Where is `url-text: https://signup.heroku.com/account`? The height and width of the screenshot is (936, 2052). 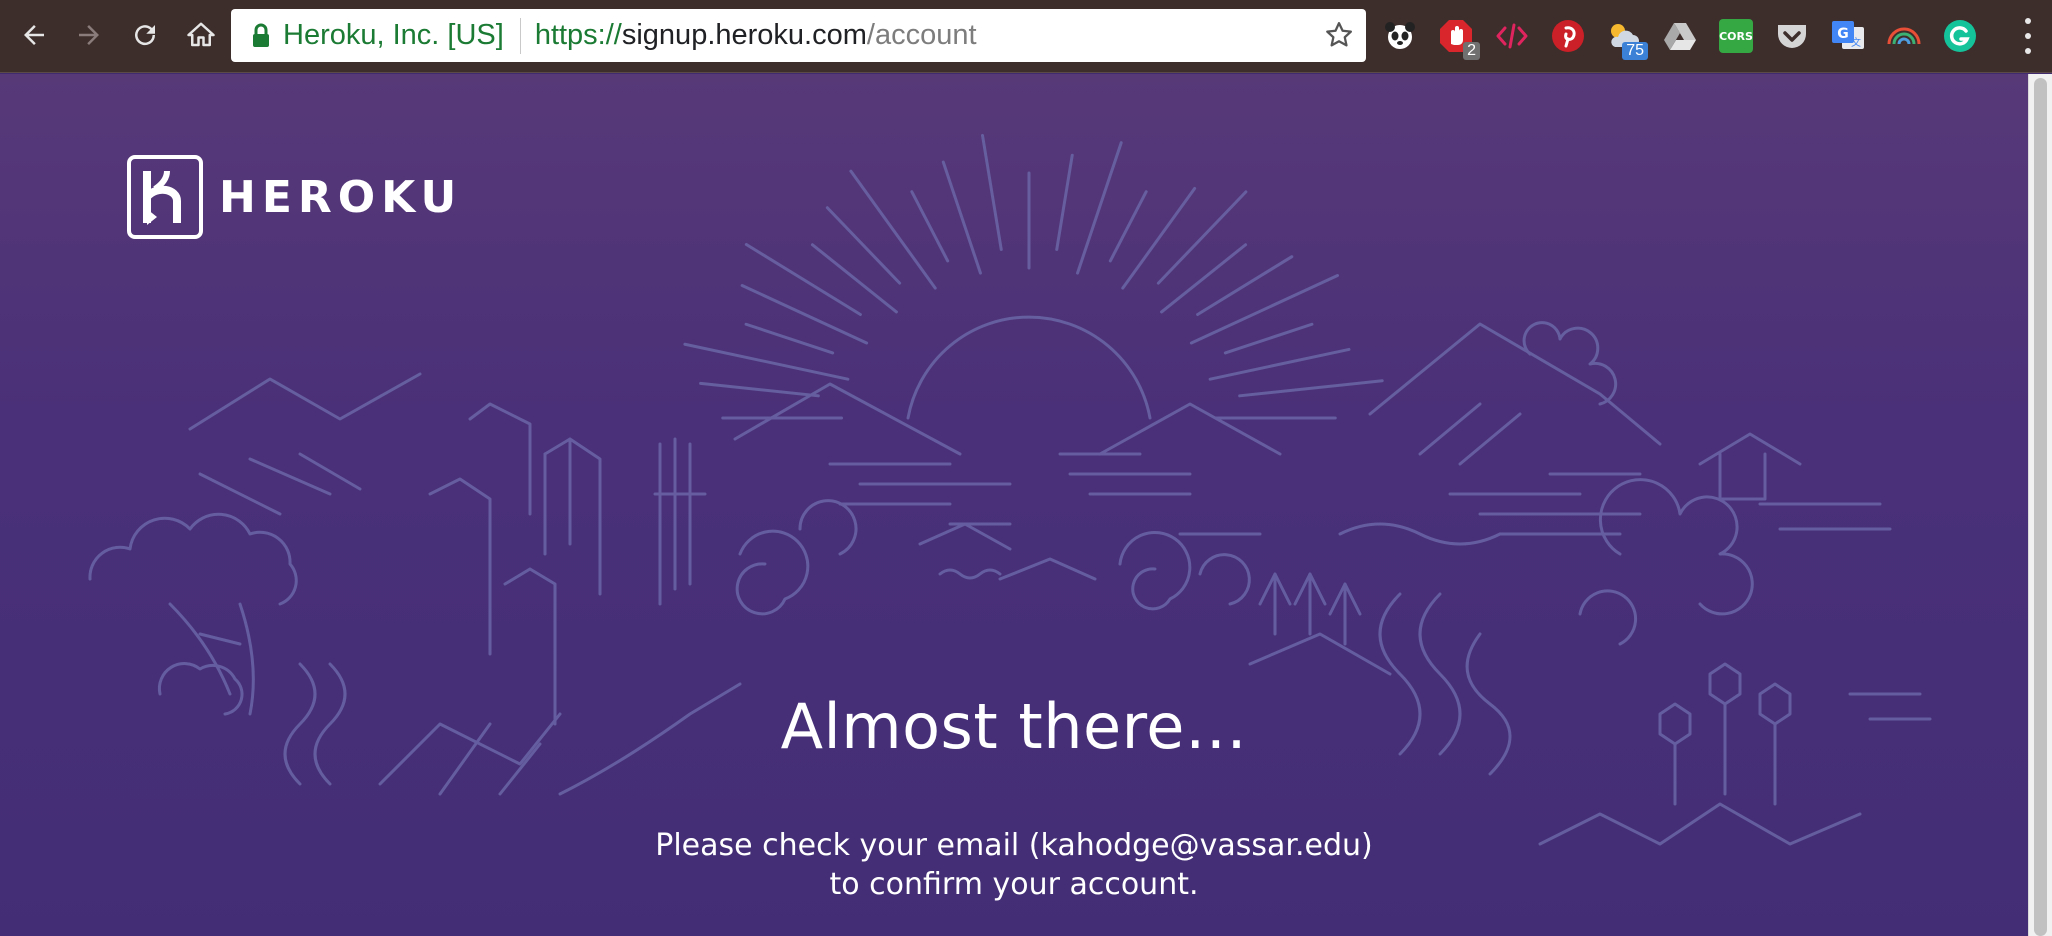
url-text: https://signup.heroku.com/account is located at coordinates (756, 35).